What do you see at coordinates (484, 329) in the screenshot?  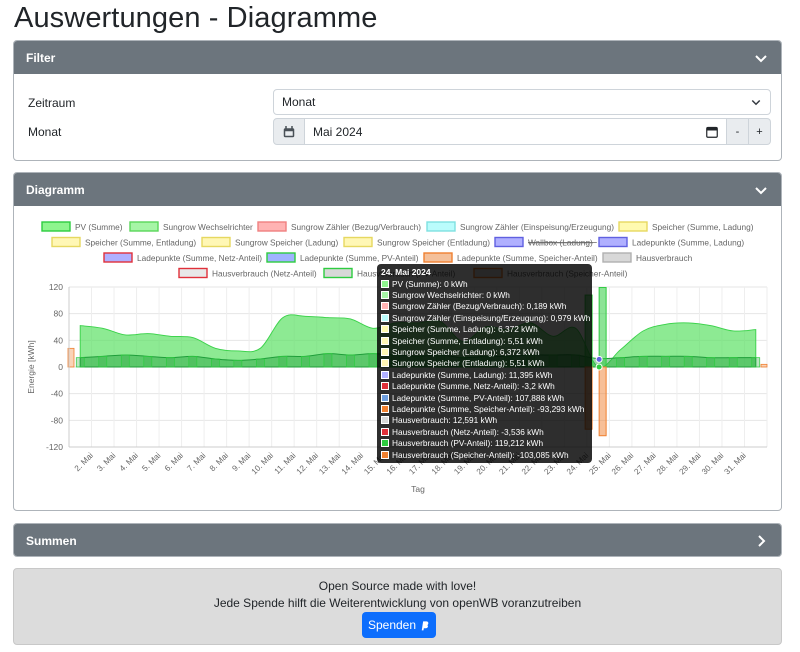 I see `tooltip-row: Speicher (Summe, Ladung): 6,372 kWh` at bounding box center [484, 329].